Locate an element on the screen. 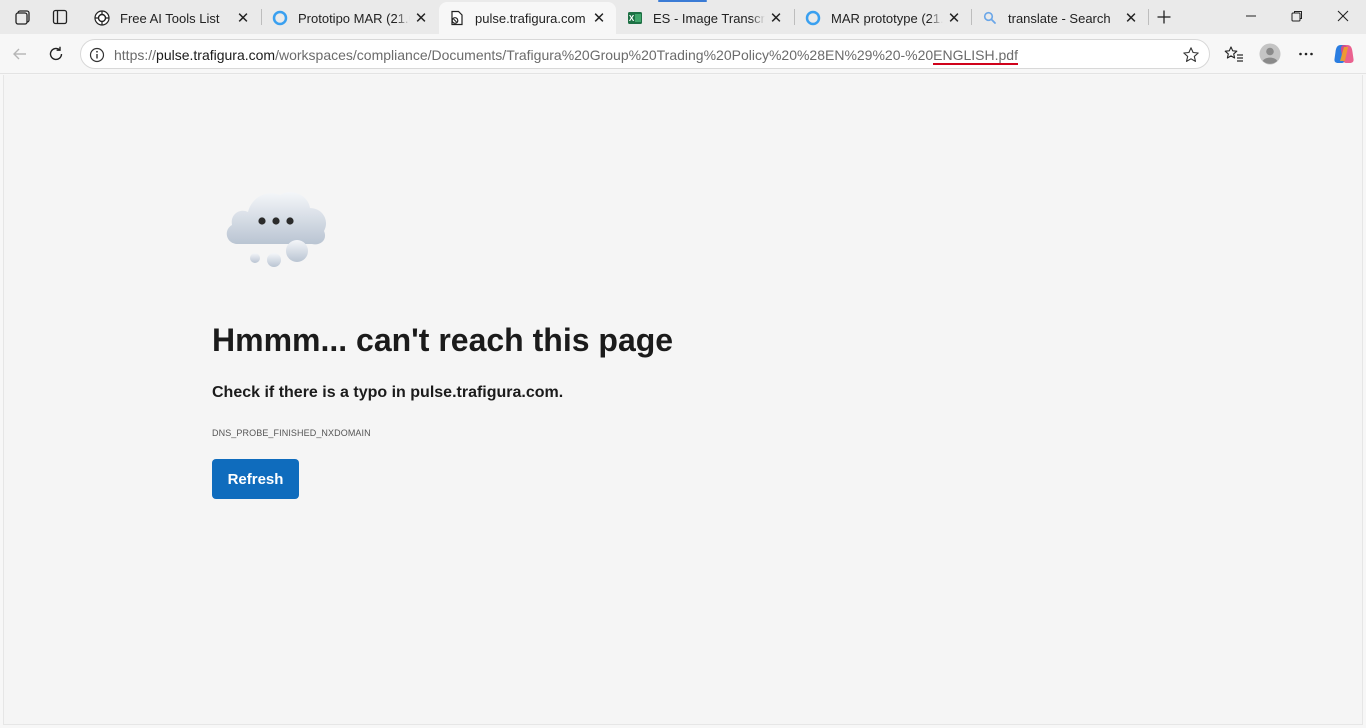 The height and width of the screenshot is (728, 1366). tab-free-ai-tools: Free AI Tools List ✕ is located at coordinates (172, 18).